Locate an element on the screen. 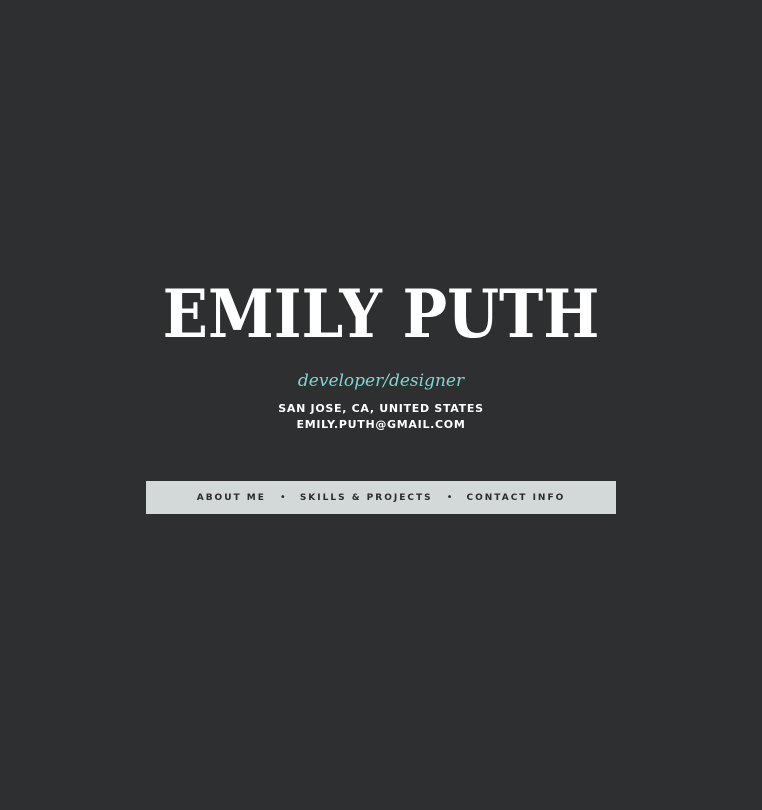  tagline: developer/designer is located at coordinates (381, 381).